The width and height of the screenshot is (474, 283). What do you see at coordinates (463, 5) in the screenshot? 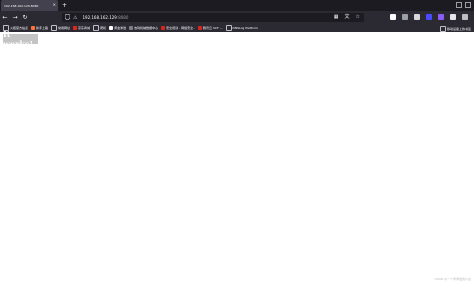
I see `window-controls` at bounding box center [463, 5].